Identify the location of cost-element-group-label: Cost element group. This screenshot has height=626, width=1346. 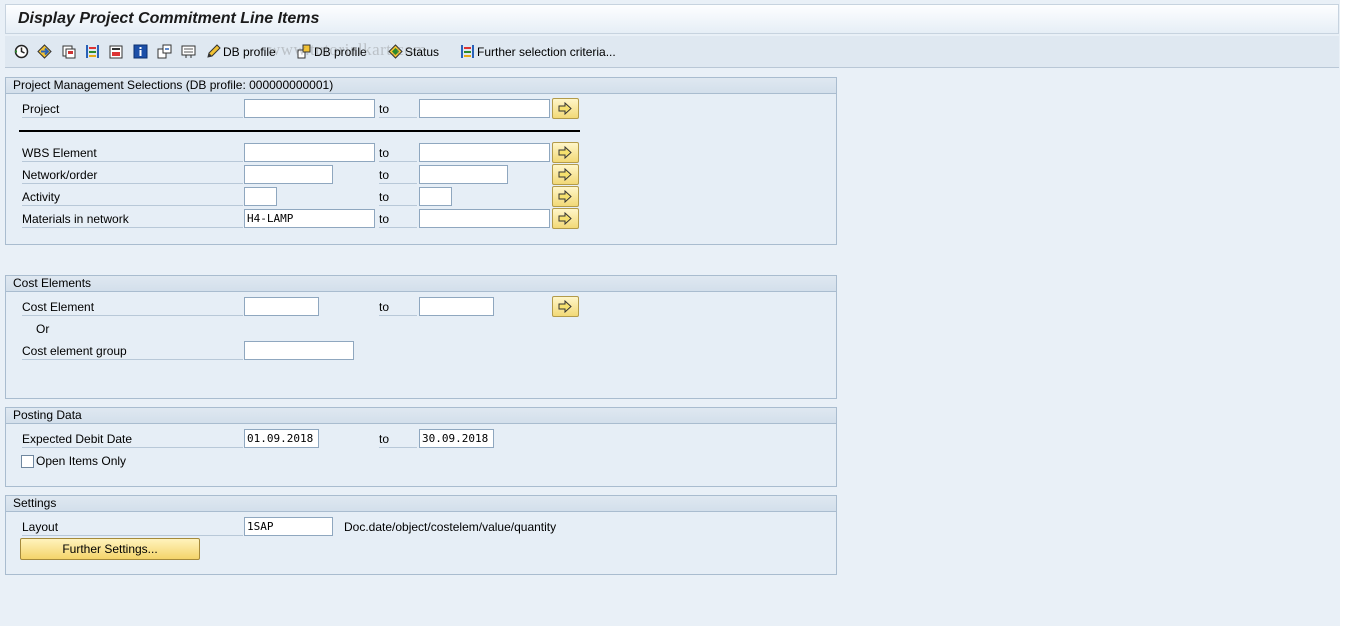
(132, 351).